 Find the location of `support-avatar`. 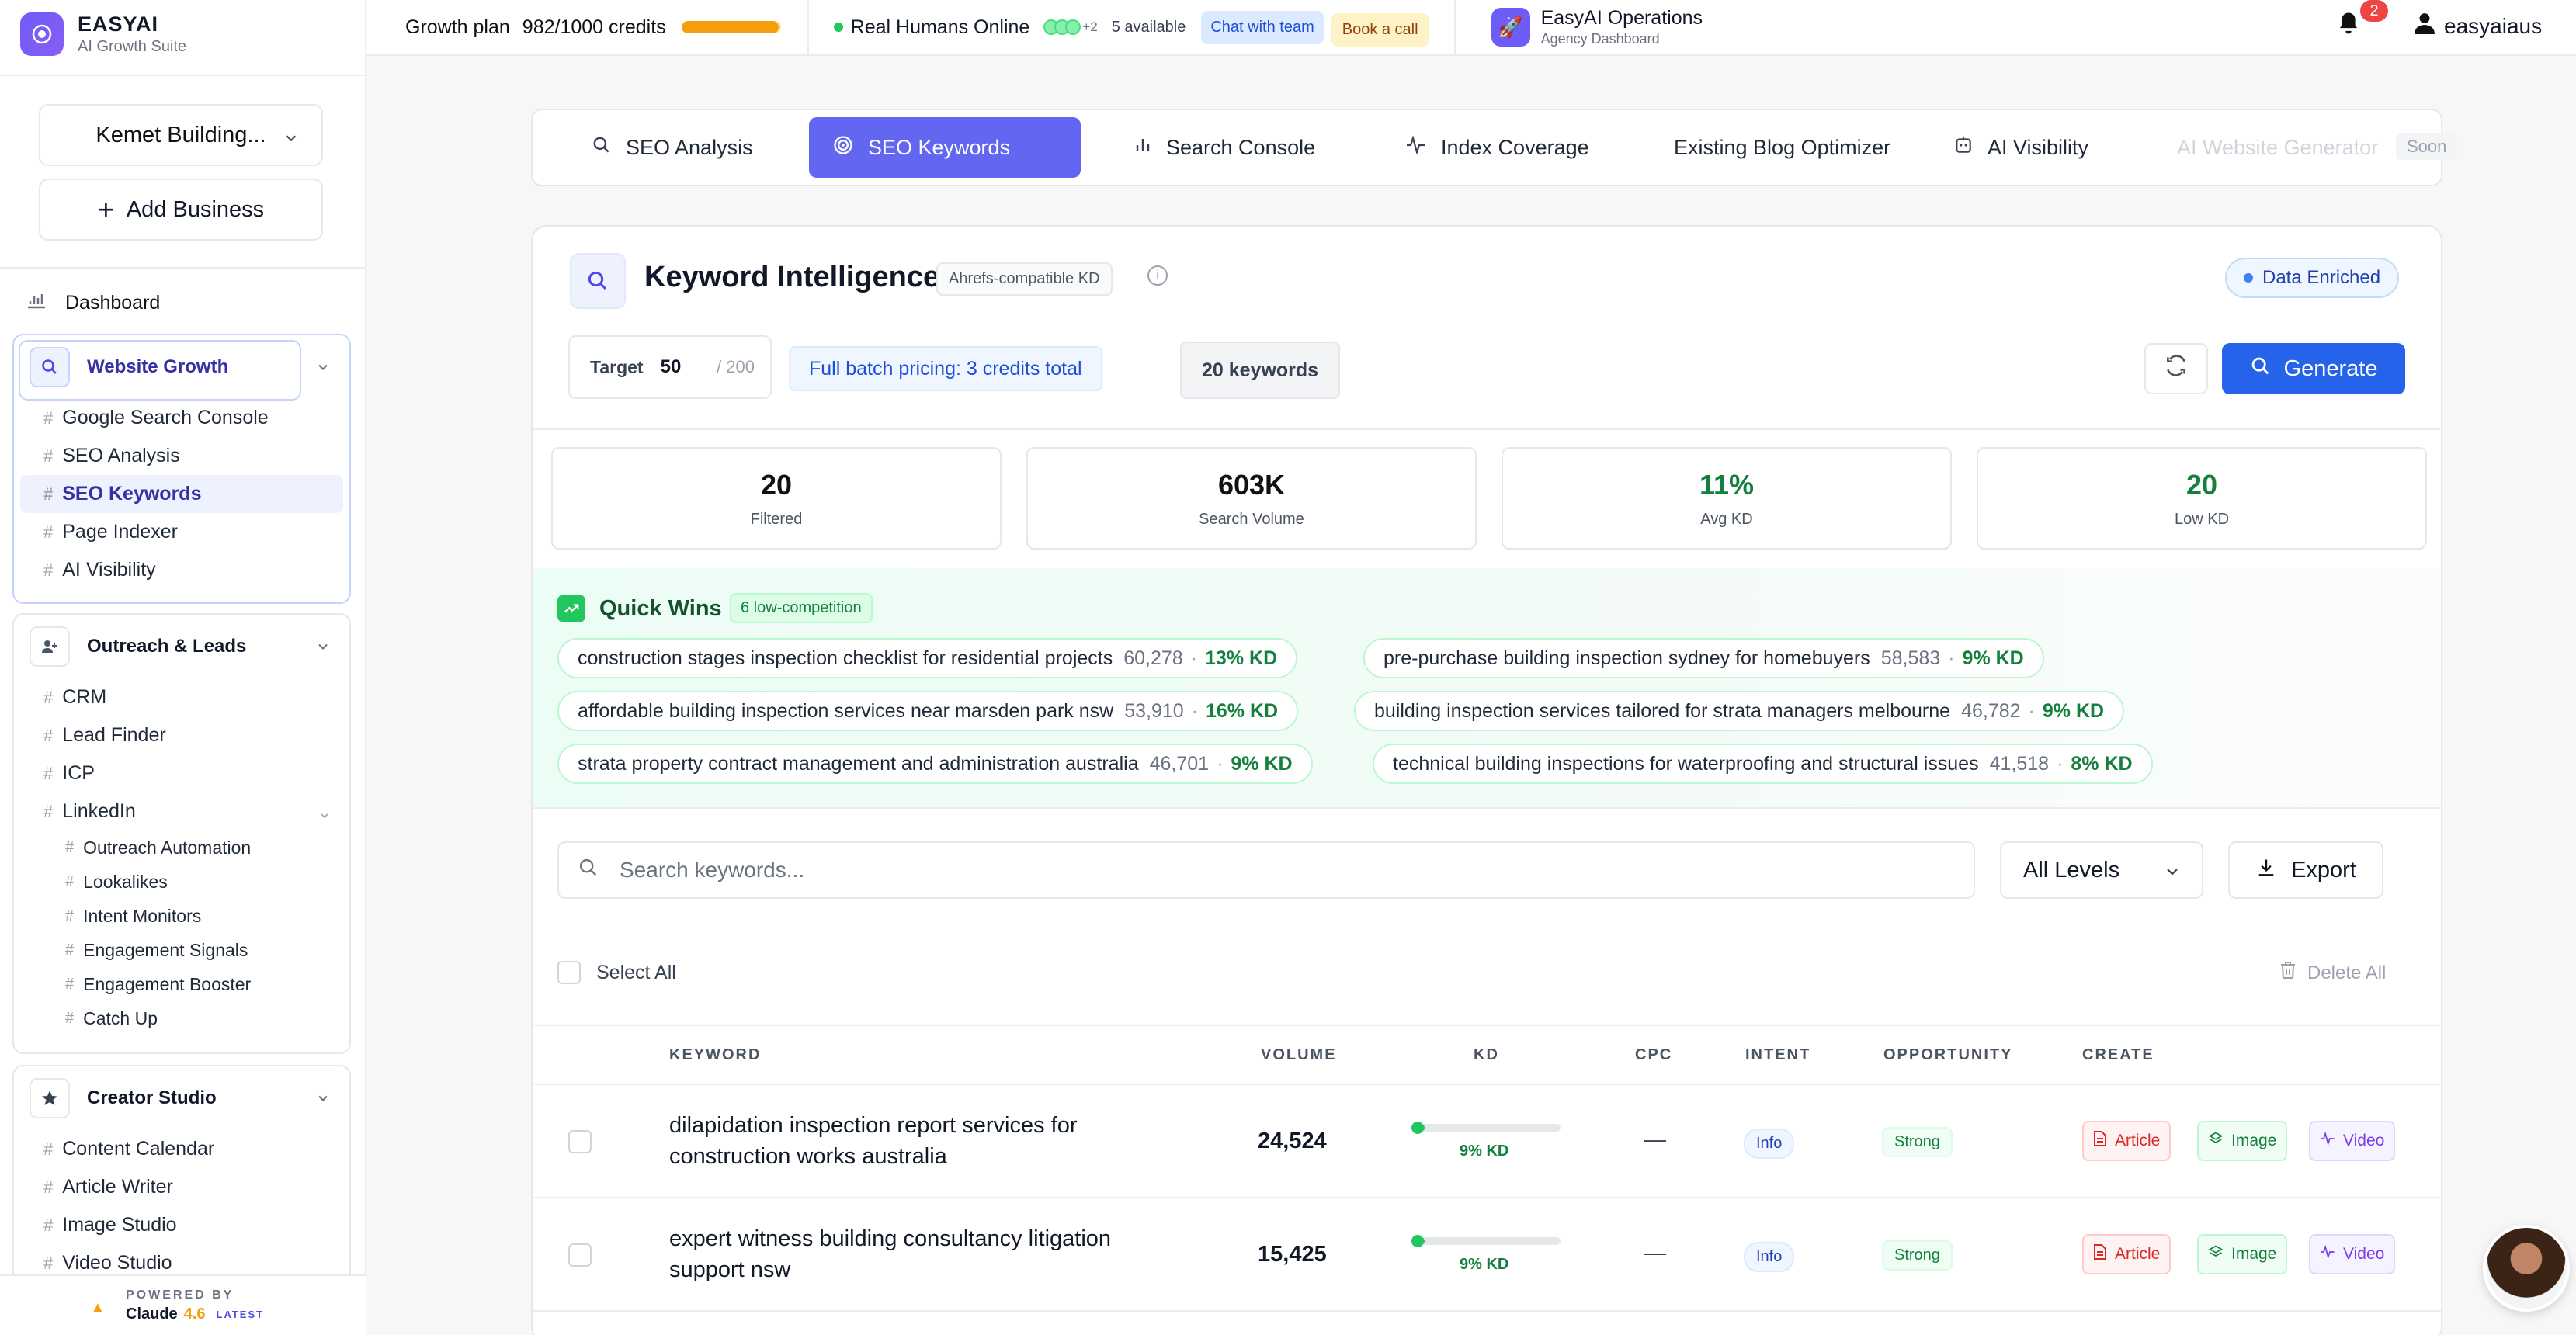

support-avatar is located at coordinates (2526, 1269).